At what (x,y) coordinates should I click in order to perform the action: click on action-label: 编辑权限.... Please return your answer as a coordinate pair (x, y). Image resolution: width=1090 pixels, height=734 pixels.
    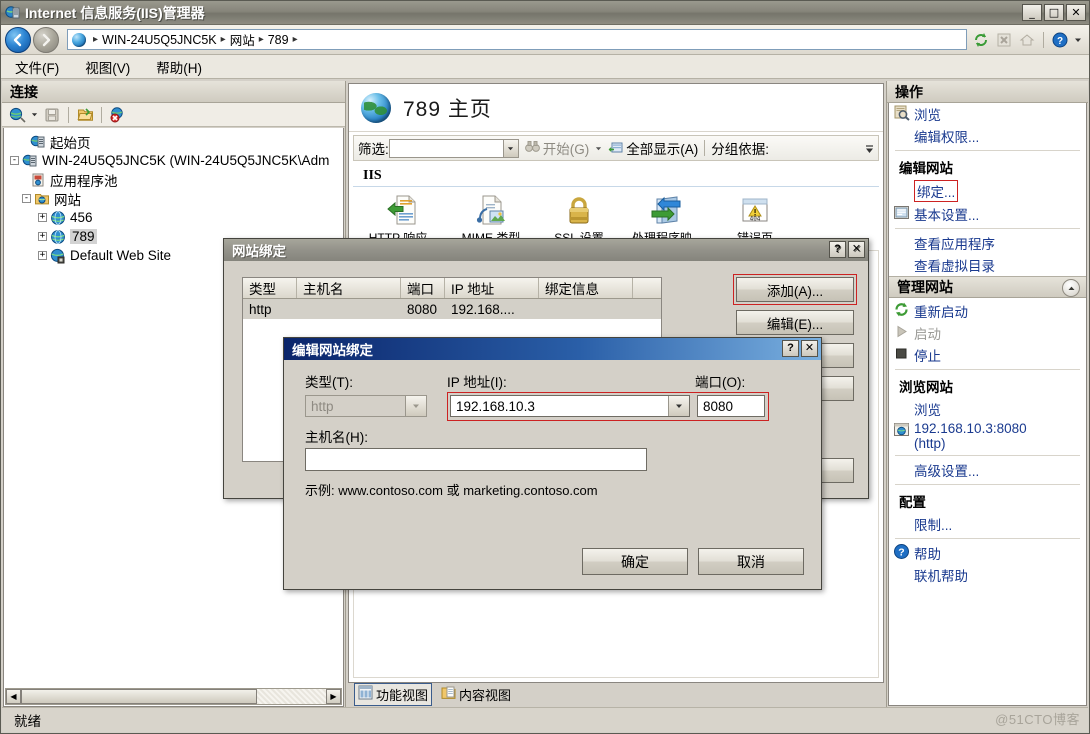
    Looking at the image, I should click on (946, 136).